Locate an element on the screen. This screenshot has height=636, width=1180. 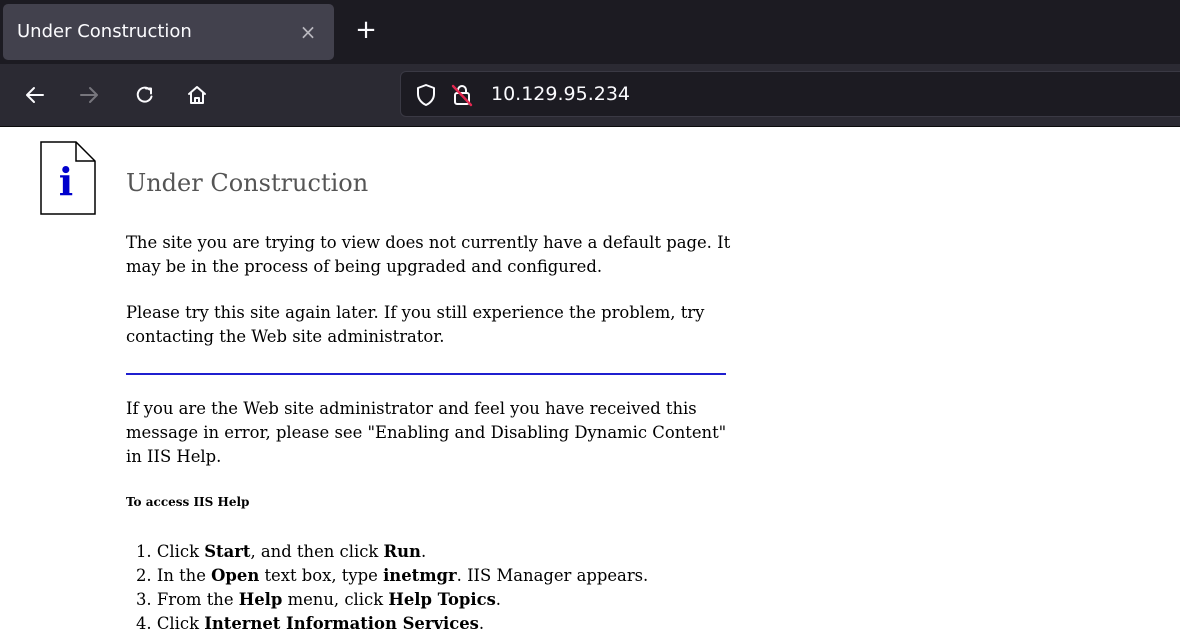
address-bar: 10.129.95.234 is located at coordinates (790, 94).